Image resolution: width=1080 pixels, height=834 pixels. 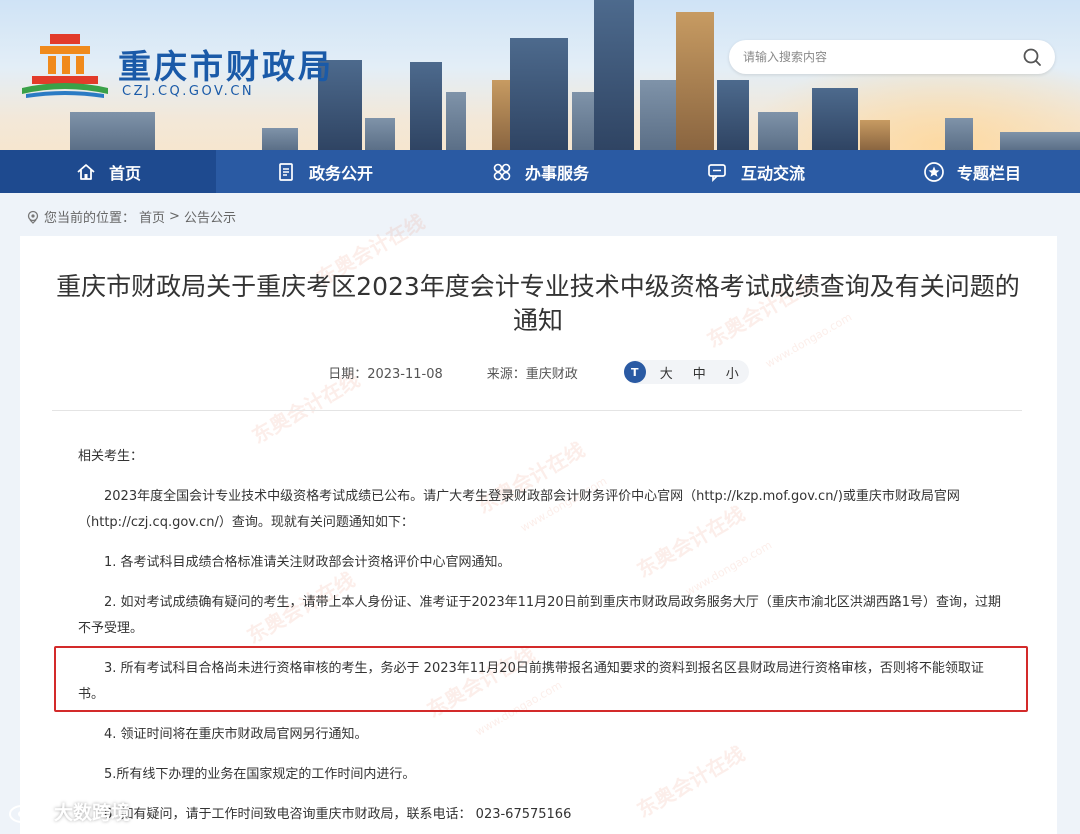 What do you see at coordinates (92, 813) in the screenshot?
I see `corner-watermark-text: 大数跨境` at bounding box center [92, 813].